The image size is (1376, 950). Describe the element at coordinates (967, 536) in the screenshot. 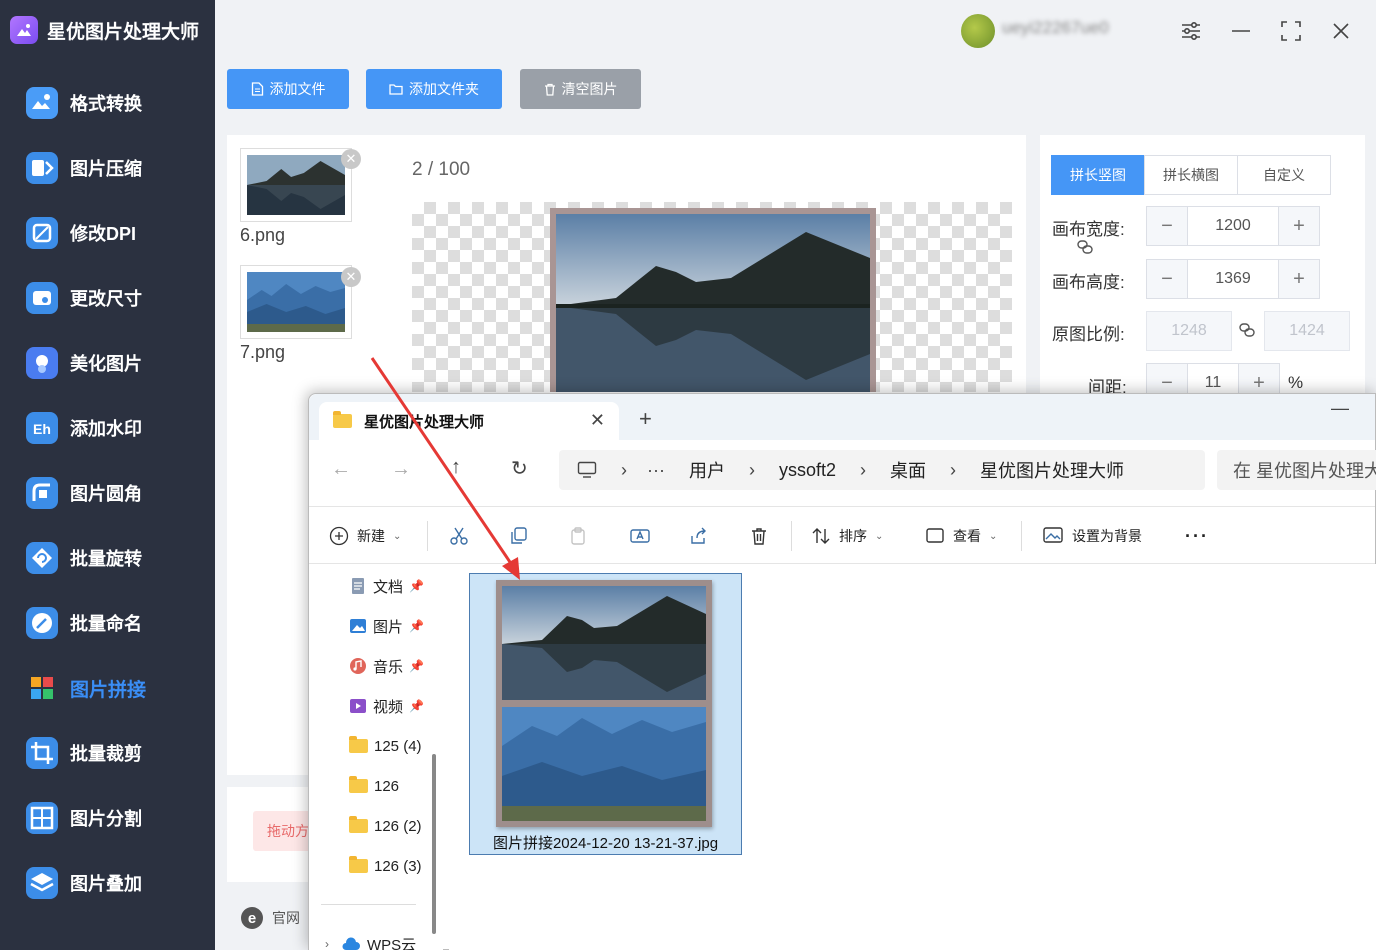

I see `view-label: 查看` at that location.